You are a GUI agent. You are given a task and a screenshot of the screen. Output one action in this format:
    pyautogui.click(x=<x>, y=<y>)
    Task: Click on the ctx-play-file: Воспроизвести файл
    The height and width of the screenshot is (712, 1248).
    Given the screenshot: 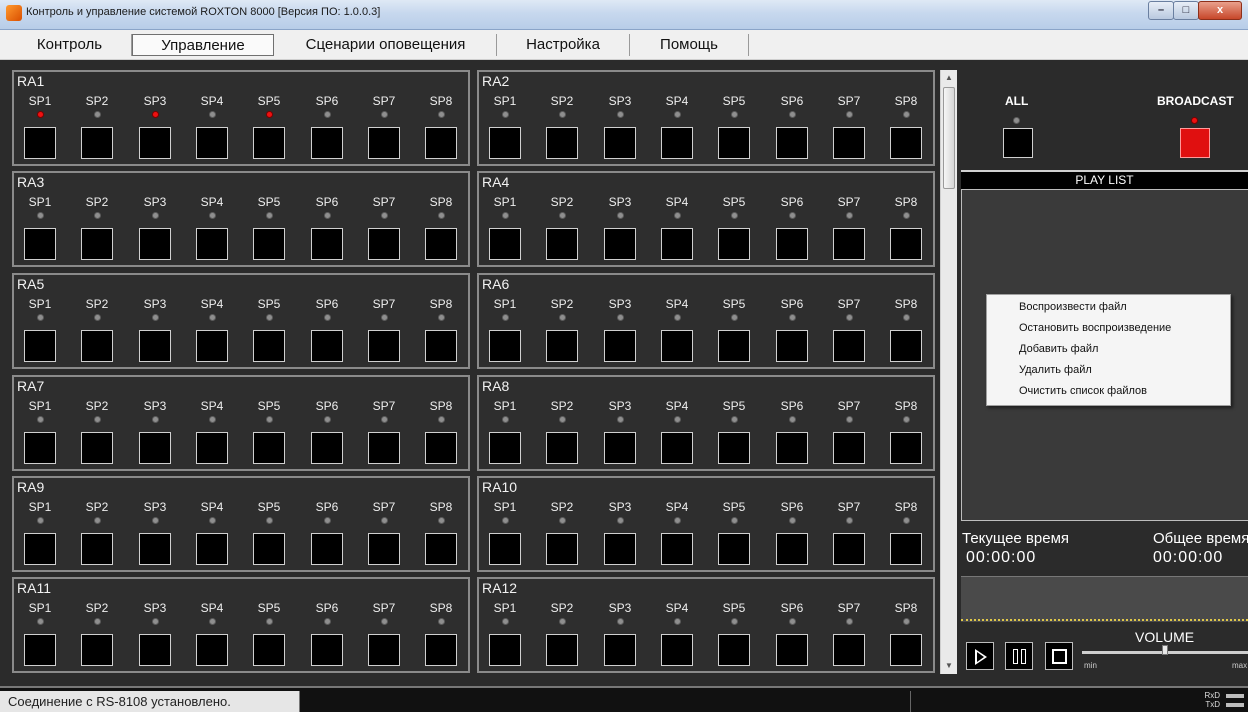 What is the action you would take?
    pyautogui.click(x=1073, y=307)
    